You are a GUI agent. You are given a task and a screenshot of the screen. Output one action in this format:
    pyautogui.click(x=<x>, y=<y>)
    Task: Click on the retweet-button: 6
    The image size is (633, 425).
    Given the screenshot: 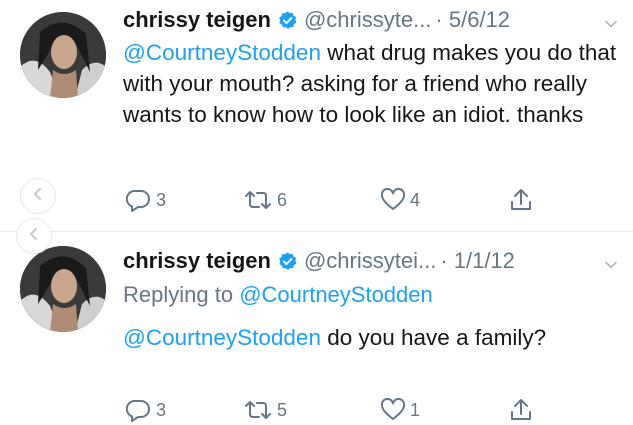 What is the action you would take?
    pyautogui.click(x=265, y=200)
    